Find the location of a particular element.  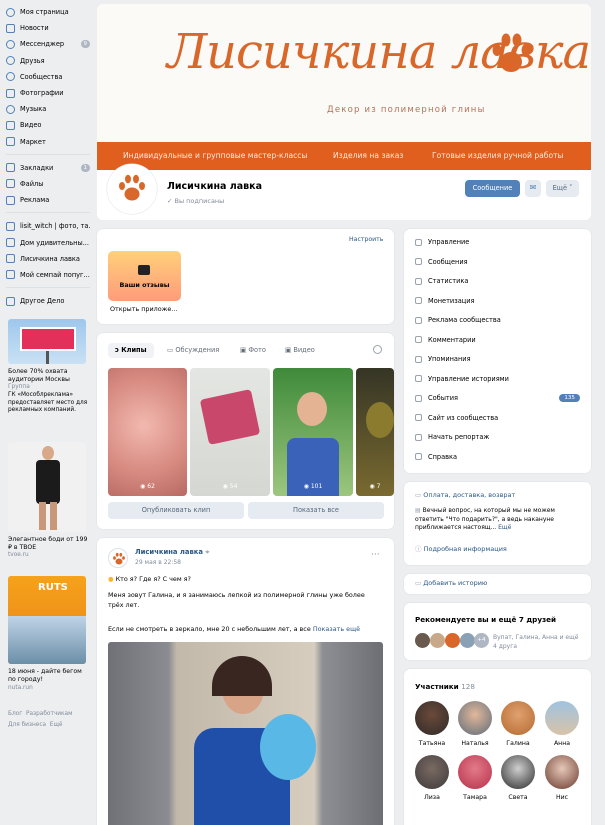

members-title: Участники 128 is located at coordinates (445, 686).